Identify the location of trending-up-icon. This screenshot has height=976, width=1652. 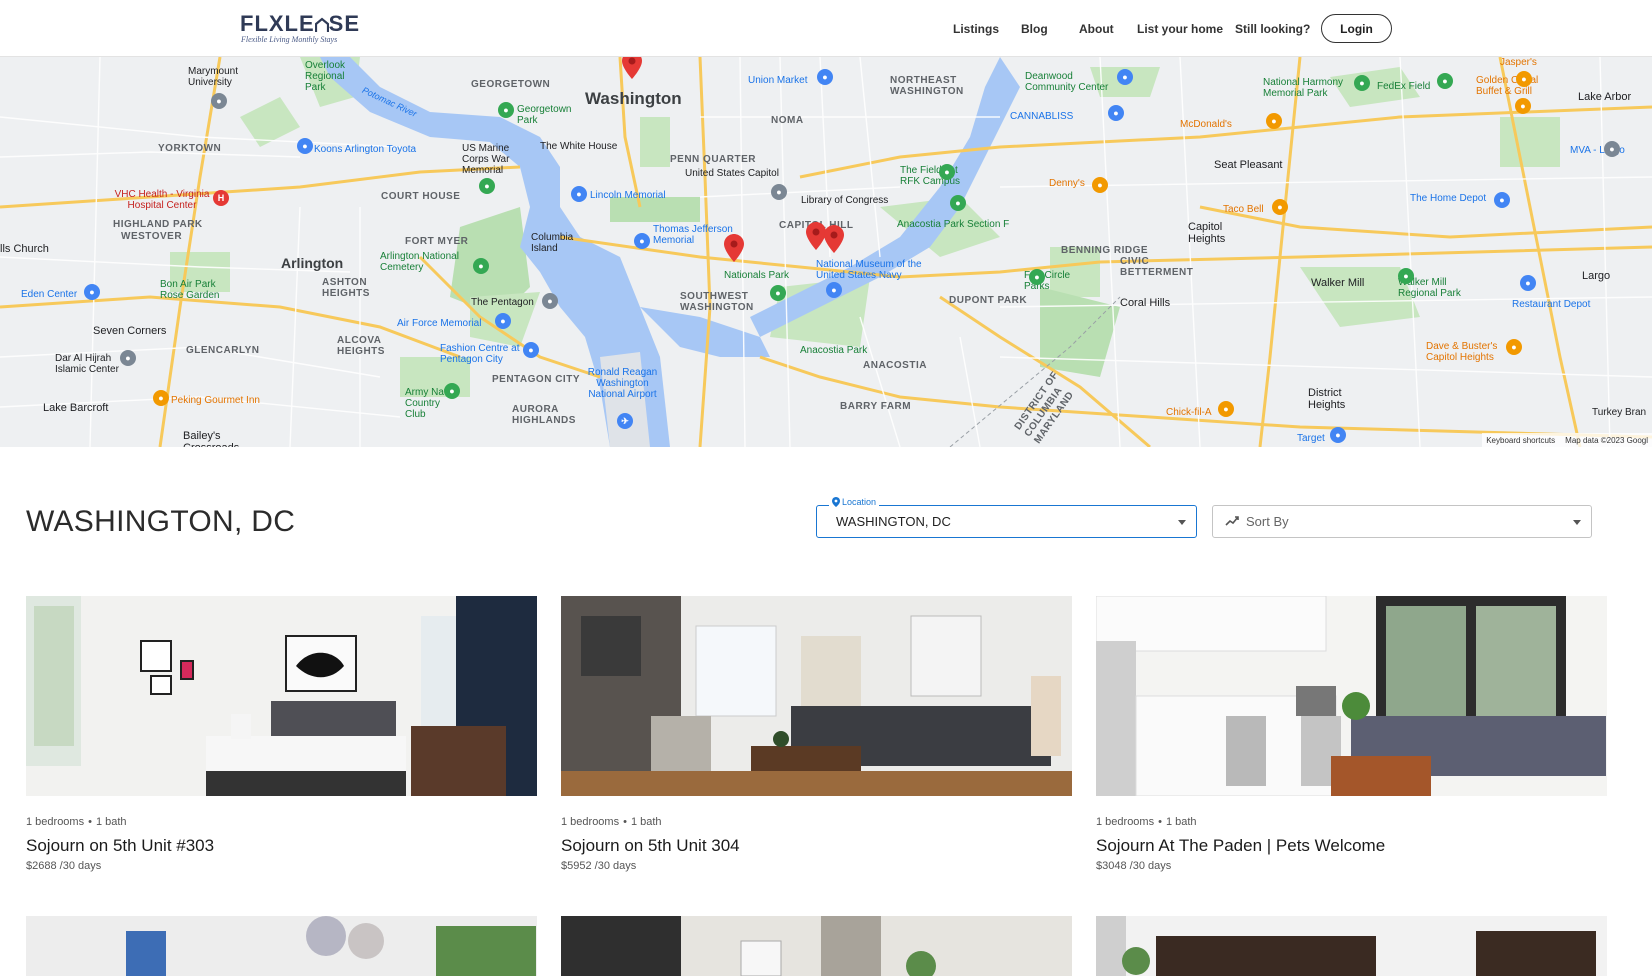
(1232, 521).